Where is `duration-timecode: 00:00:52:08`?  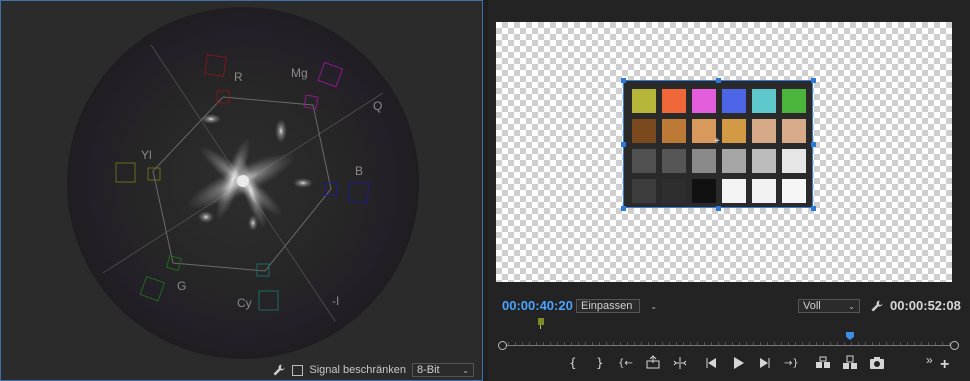 duration-timecode: 00:00:52:08 is located at coordinates (925, 305).